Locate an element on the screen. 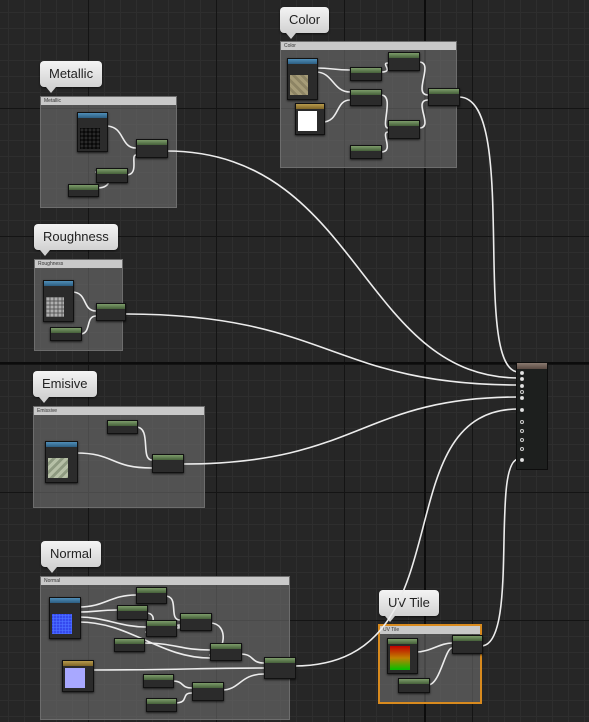  output-pin-roughness is located at coordinates (522, 386).